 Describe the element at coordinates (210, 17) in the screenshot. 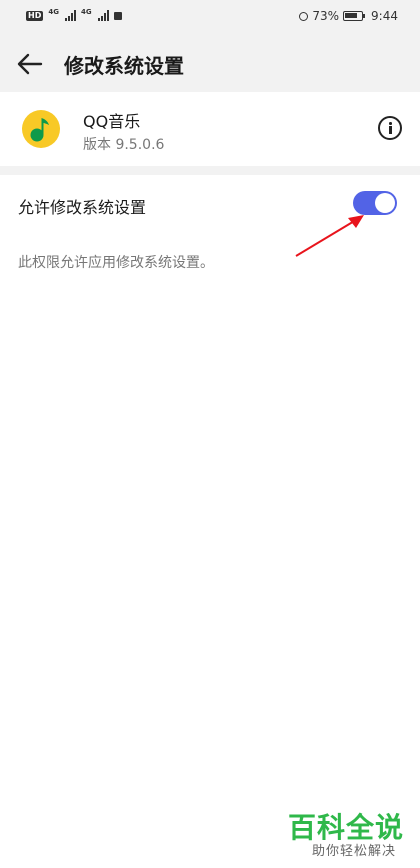

I see `status-bar: HD 4G 4G 73% 9:44` at that location.